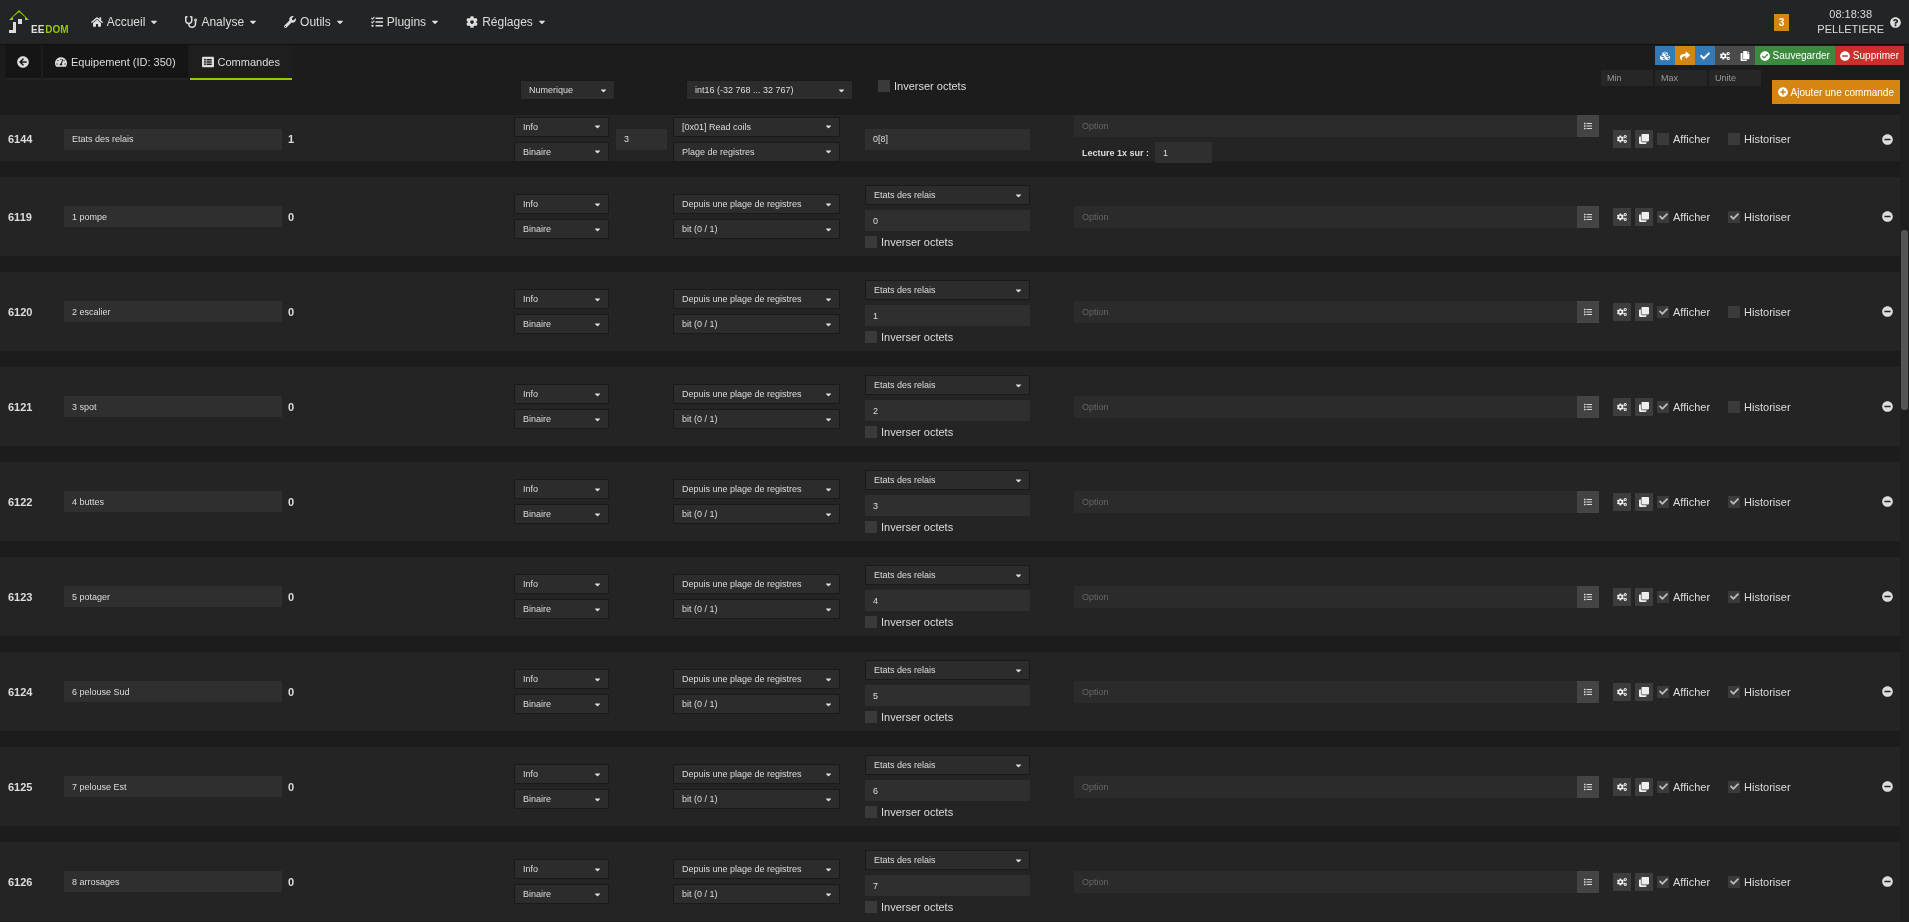 The height and width of the screenshot is (922, 1909). Describe the element at coordinates (125, 22) in the screenshot. I see `menu-item: Accueil` at that location.